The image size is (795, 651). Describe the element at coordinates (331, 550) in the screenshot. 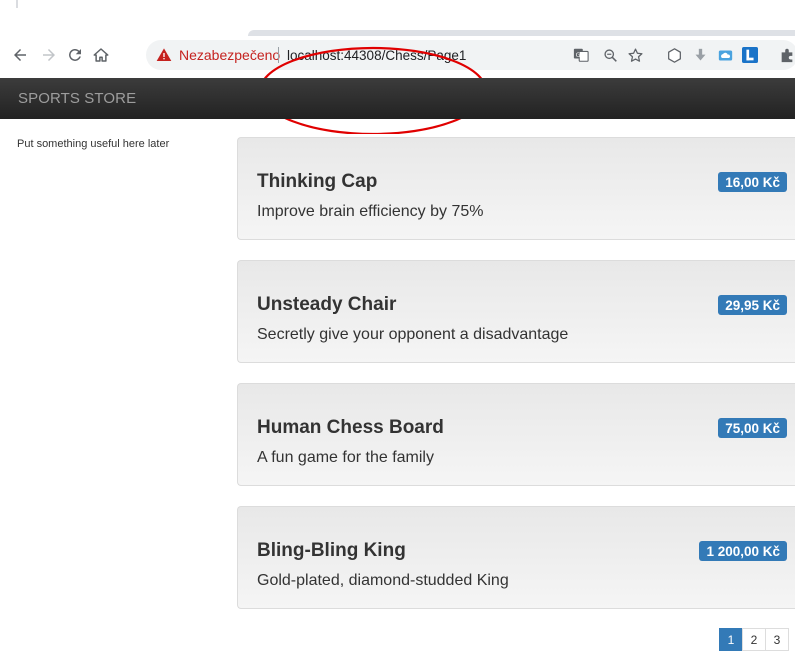

I see `product-name: Bling-Bling King` at that location.